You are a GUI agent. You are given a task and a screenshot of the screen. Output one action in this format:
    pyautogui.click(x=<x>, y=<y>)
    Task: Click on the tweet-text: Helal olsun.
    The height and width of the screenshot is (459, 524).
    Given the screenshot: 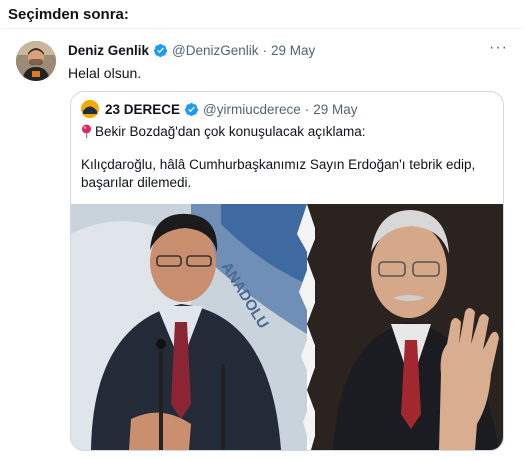 What is the action you would take?
    pyautogui.click(x=105, y=73)
    